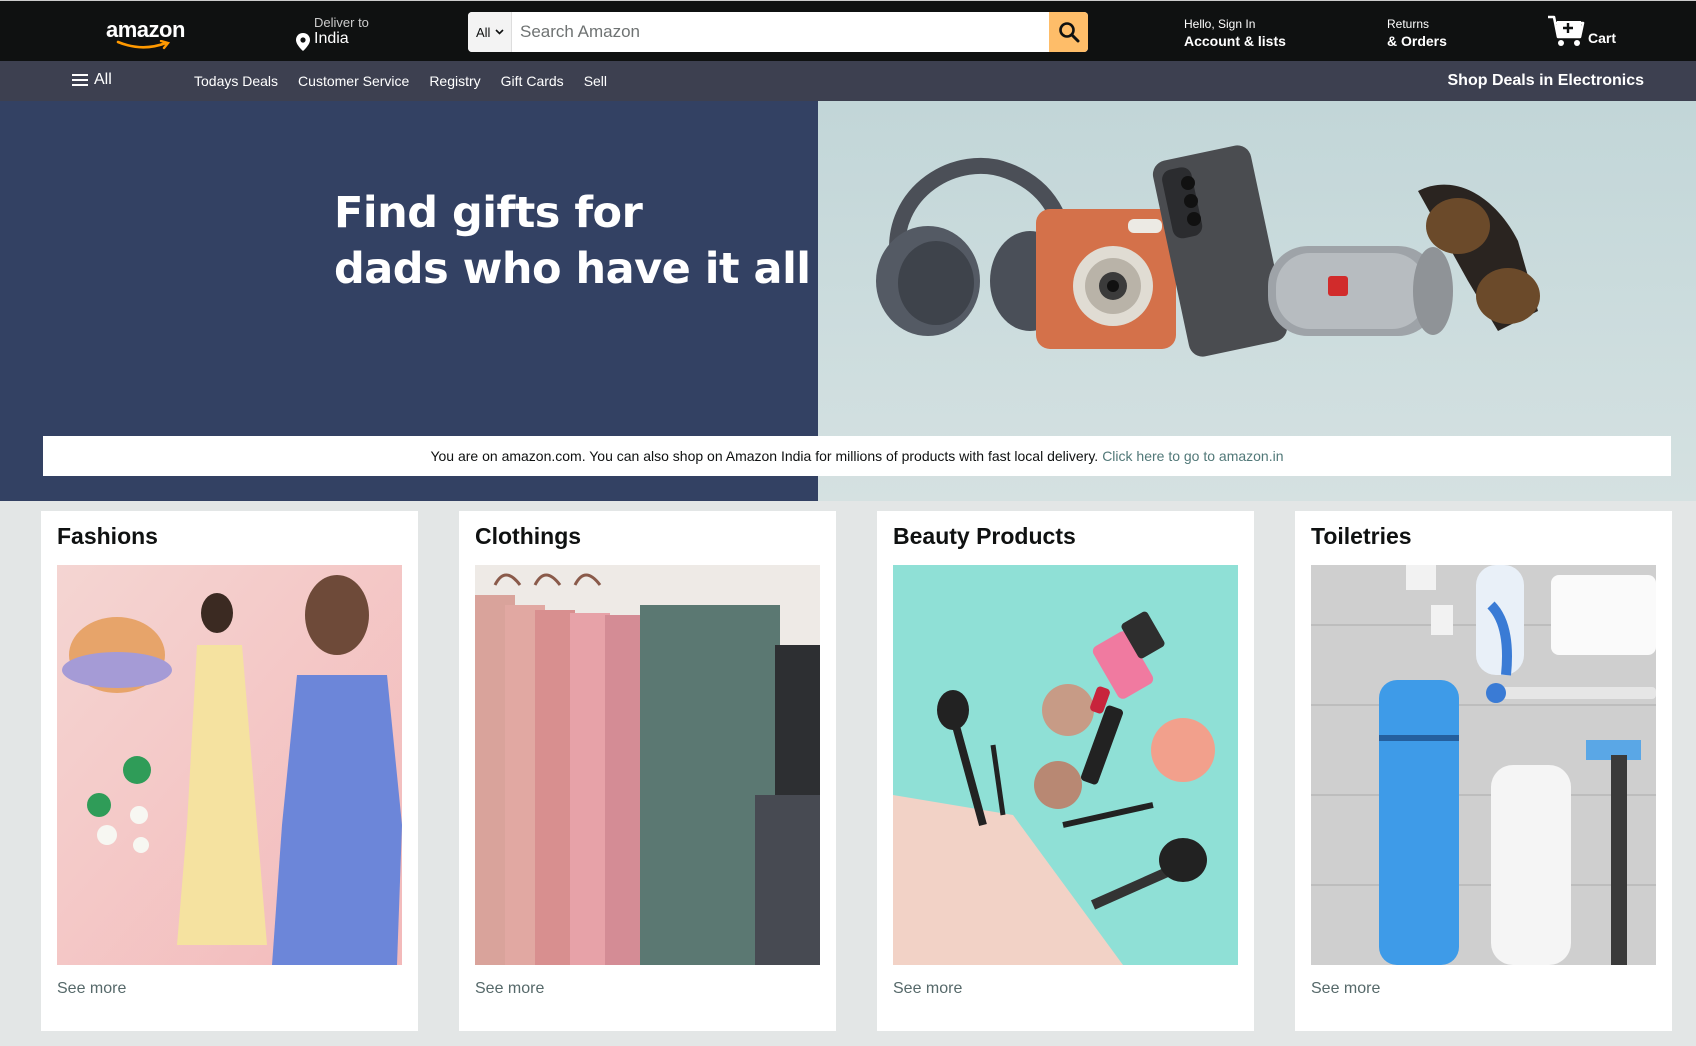 The height and width of the screenshot is (1046, 1696). What do you see at coordinates (1546, 81) in the screenshot?
I see `electronics-deals-link: Shop Deals in Electronics` at bounding box center [1546, 81].